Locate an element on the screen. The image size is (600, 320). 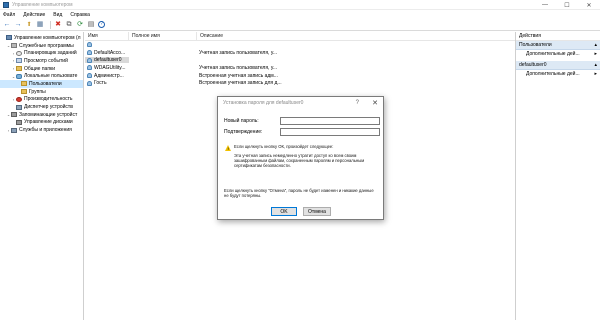
back-arrow-icon: ← is located at coordinates (7, 25).